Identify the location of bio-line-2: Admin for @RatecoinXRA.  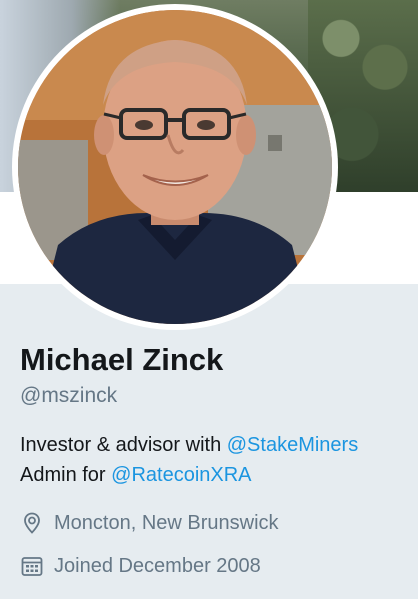
(215, 475).